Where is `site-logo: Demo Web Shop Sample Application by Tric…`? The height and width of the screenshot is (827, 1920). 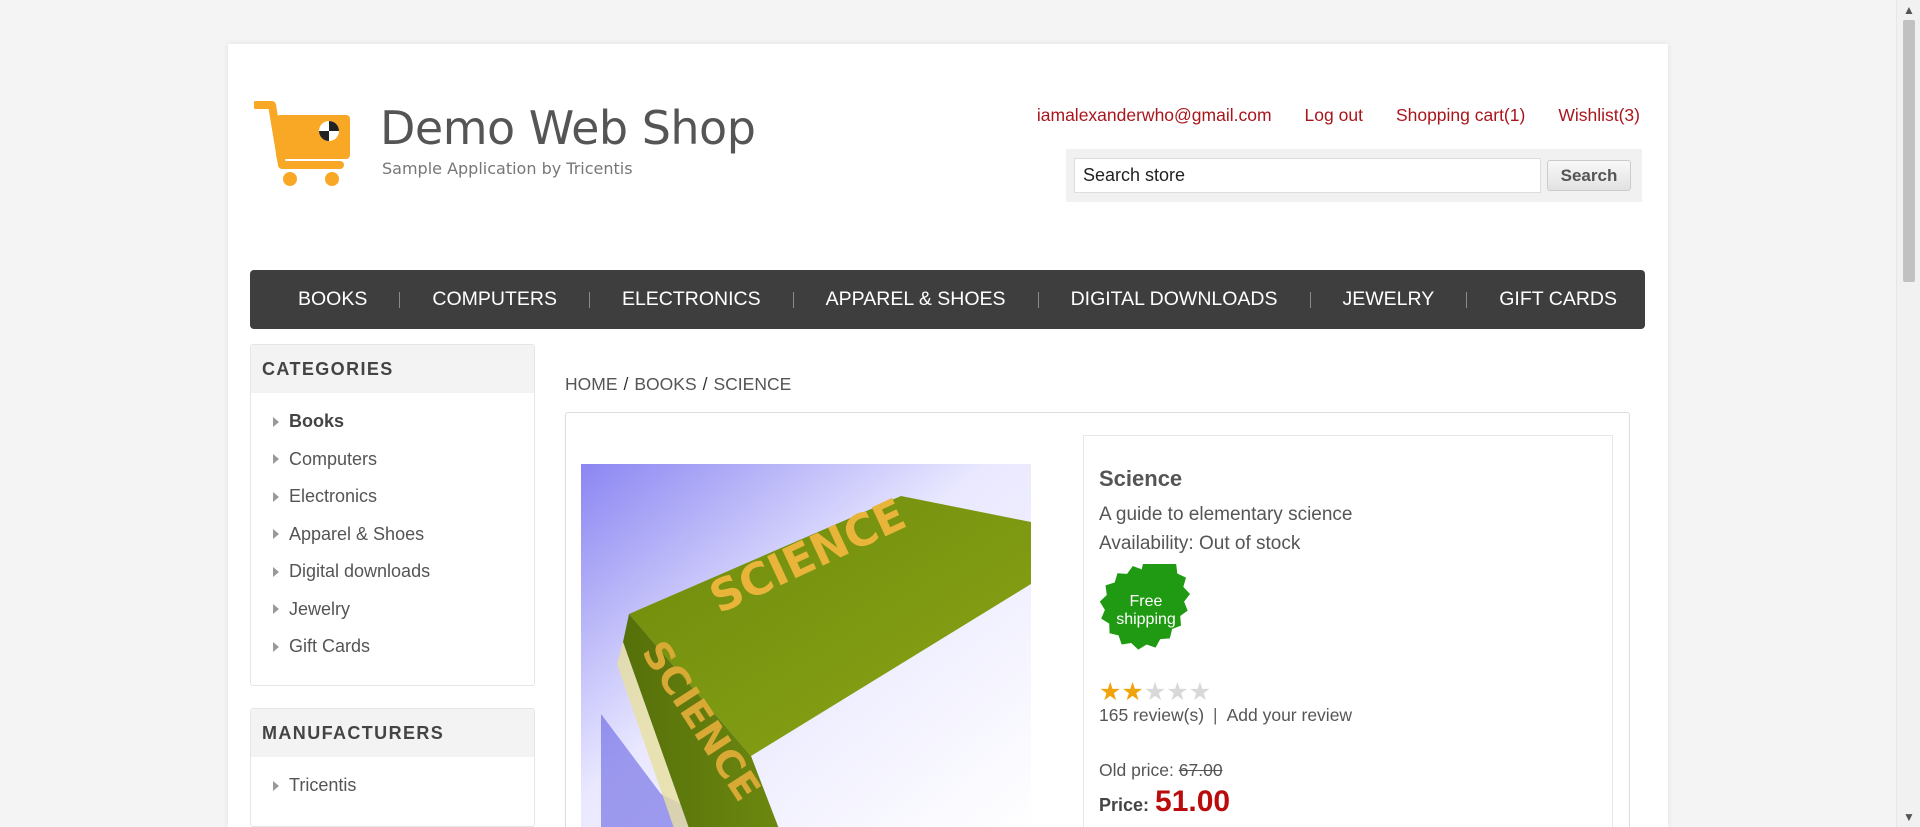
site-logo: Demo Web Shop Sample Application by Tric… is located at coordinates (505, 144).